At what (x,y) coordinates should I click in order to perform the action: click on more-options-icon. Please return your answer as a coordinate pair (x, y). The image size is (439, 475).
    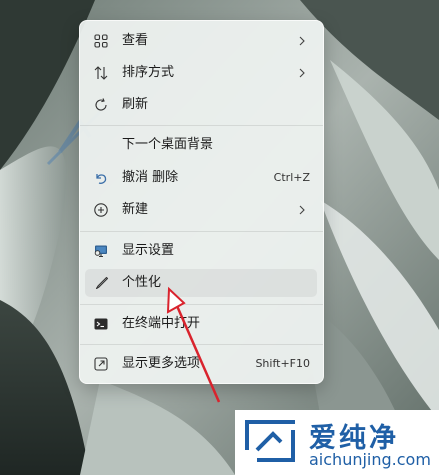
    Looking at the image, I should click on (101, 364).